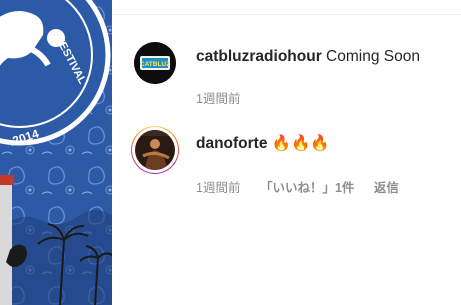 The width and height of the screenshot is (461, 305). What do you see at coordinates (286, 14) in the screenshot?
I see `divider` at bounding box center [286, 14].